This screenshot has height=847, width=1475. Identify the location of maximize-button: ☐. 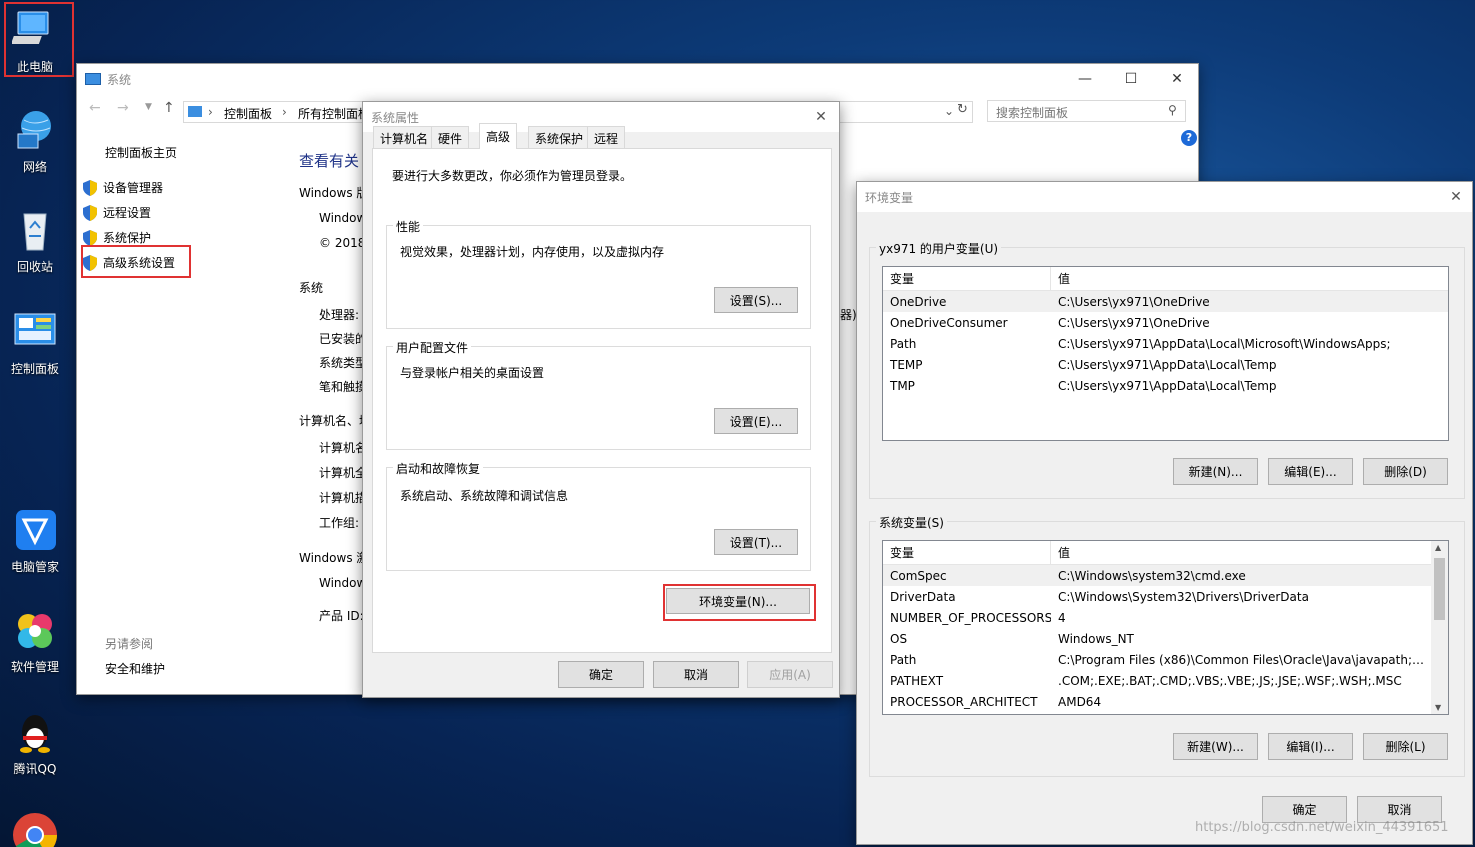
(1131, 79).